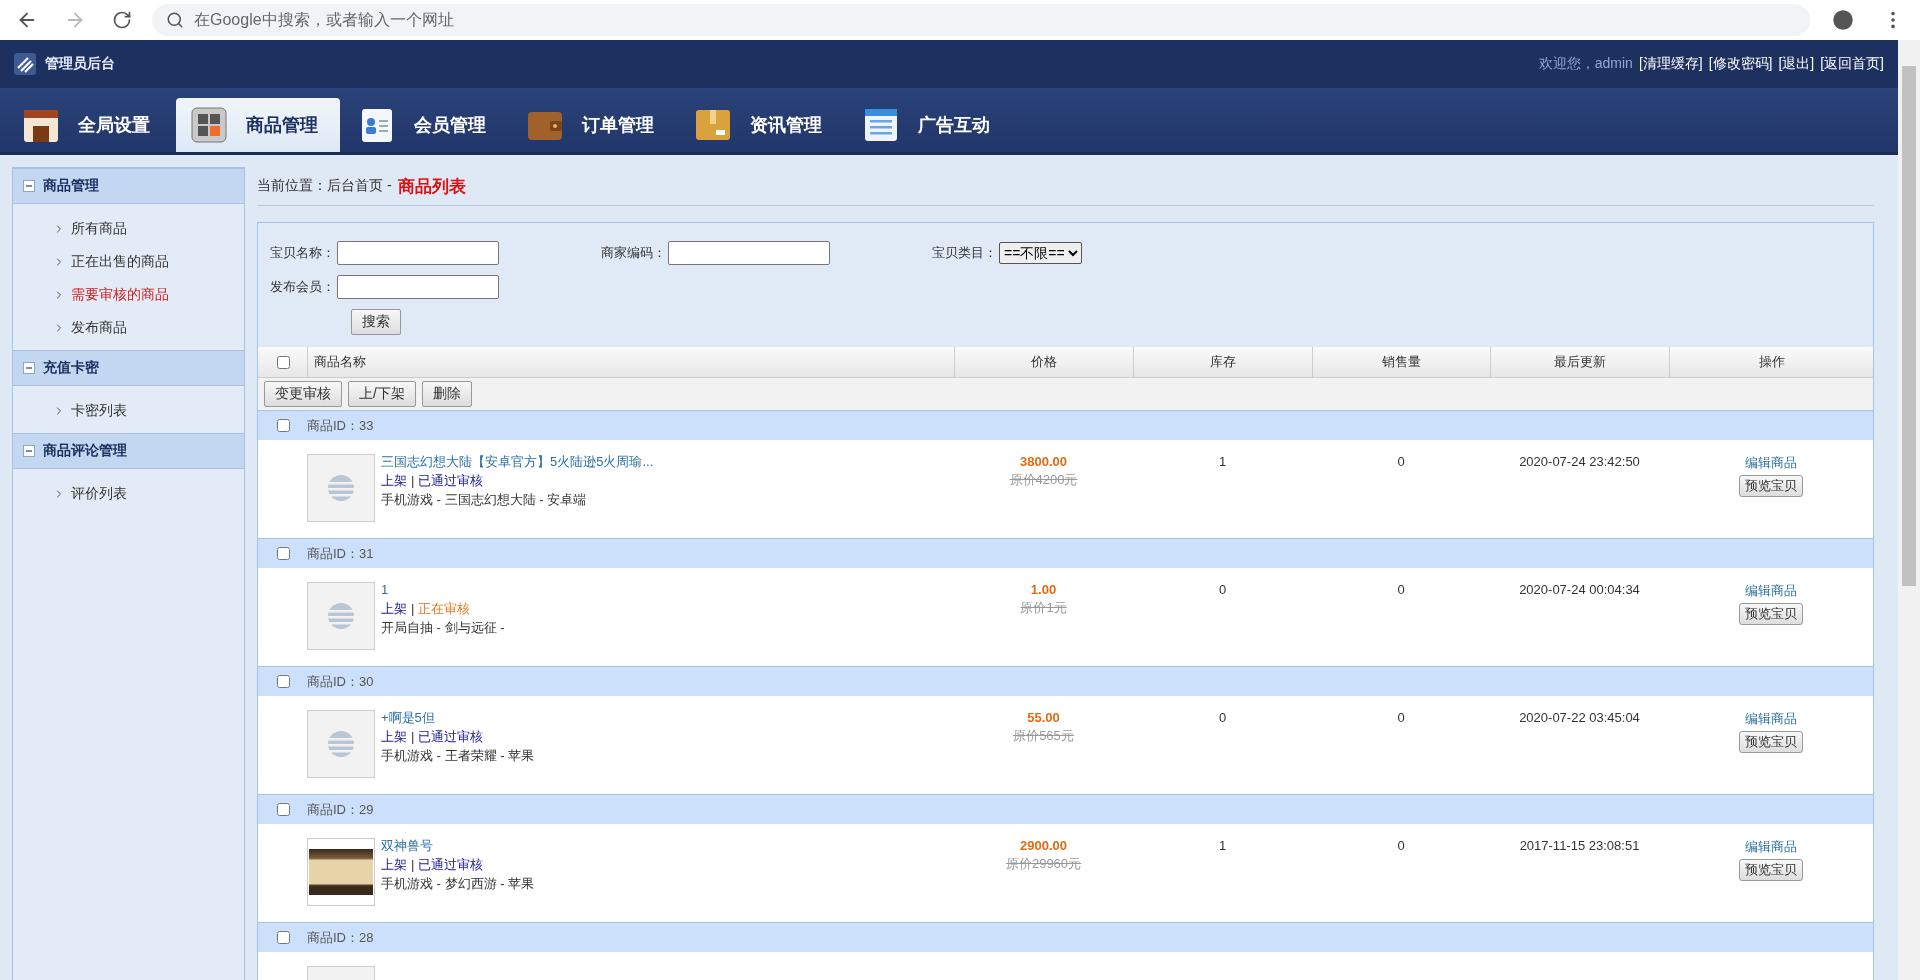 This screenshot has height=980, width=1920. I want to click on sidebar-item: 正在出售的商品, so click(148, 261).